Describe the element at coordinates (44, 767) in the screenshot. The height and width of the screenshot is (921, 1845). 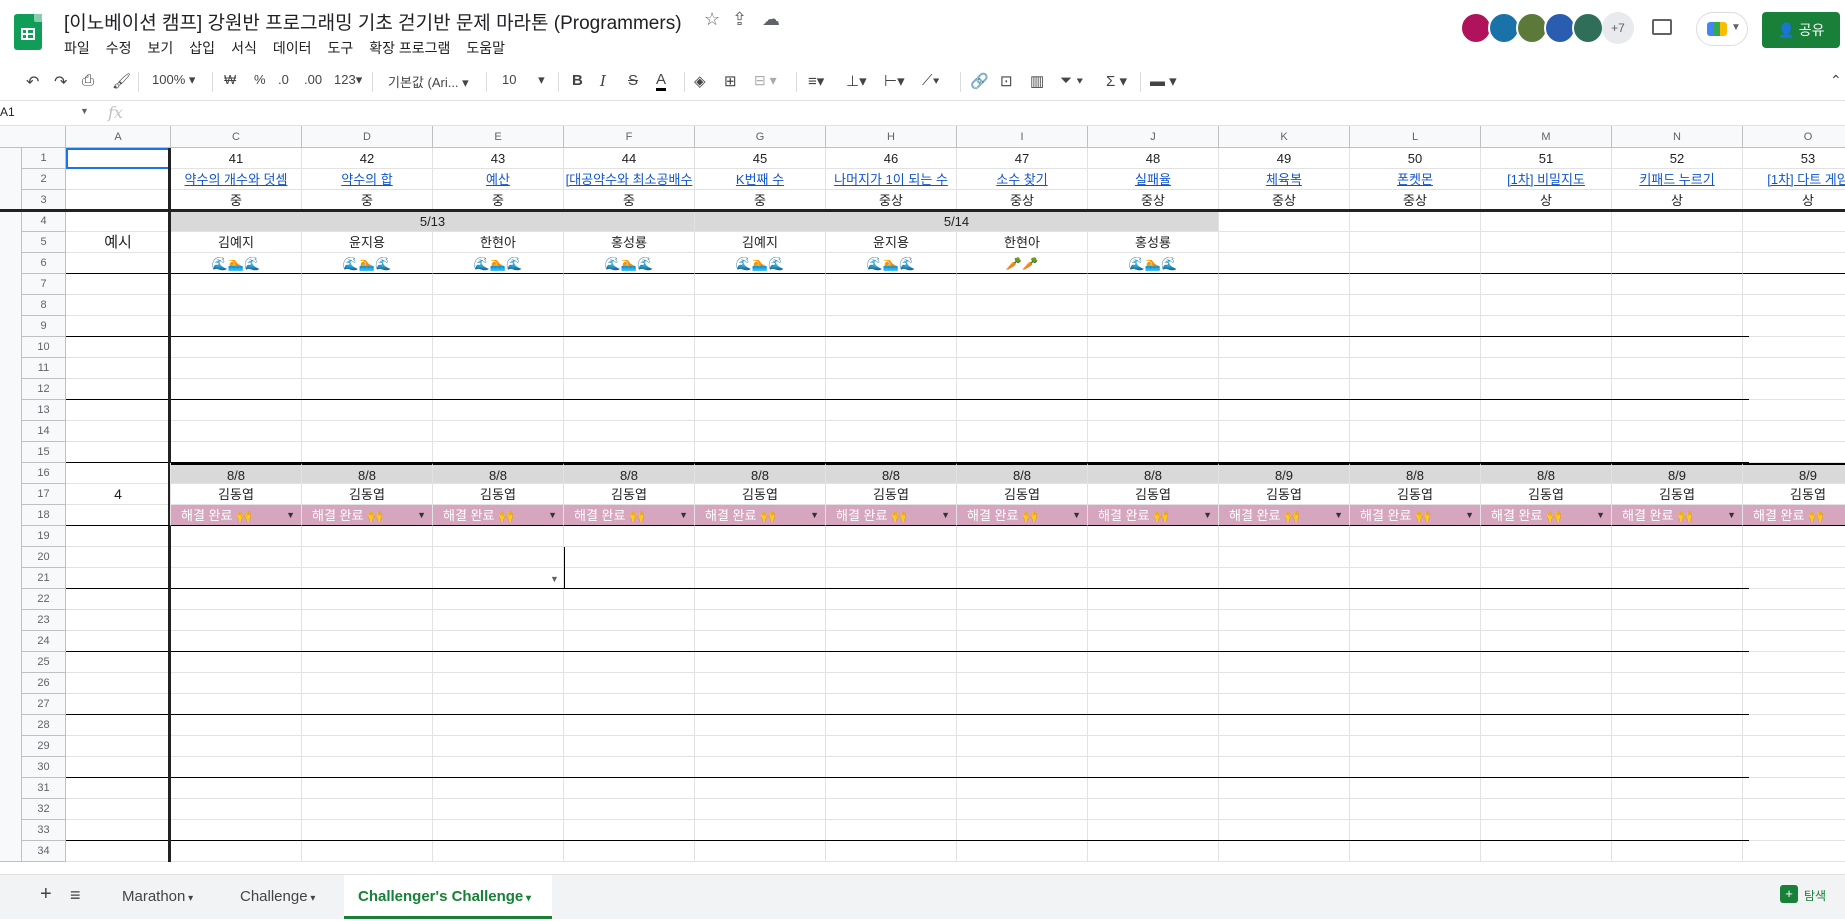
I see `row-header: 30` at that location.